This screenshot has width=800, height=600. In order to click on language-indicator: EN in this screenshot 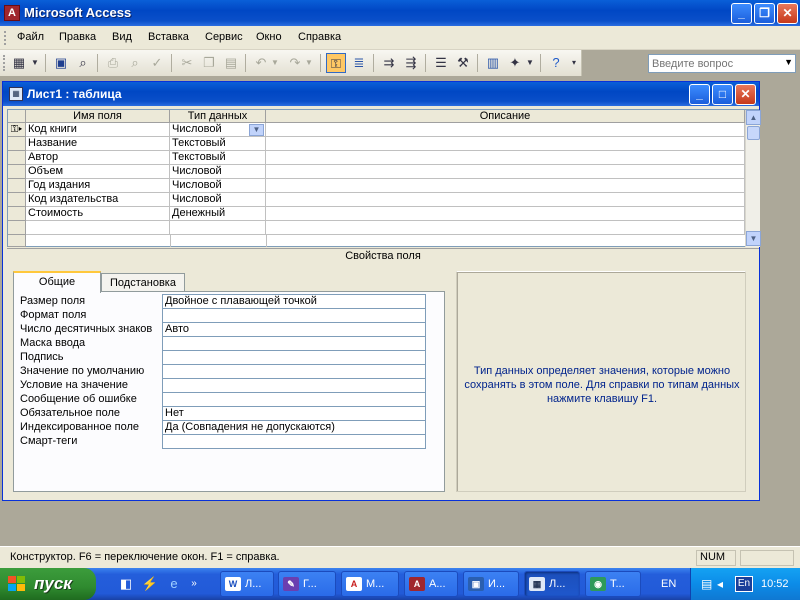, I will do `click(668, 584)`.